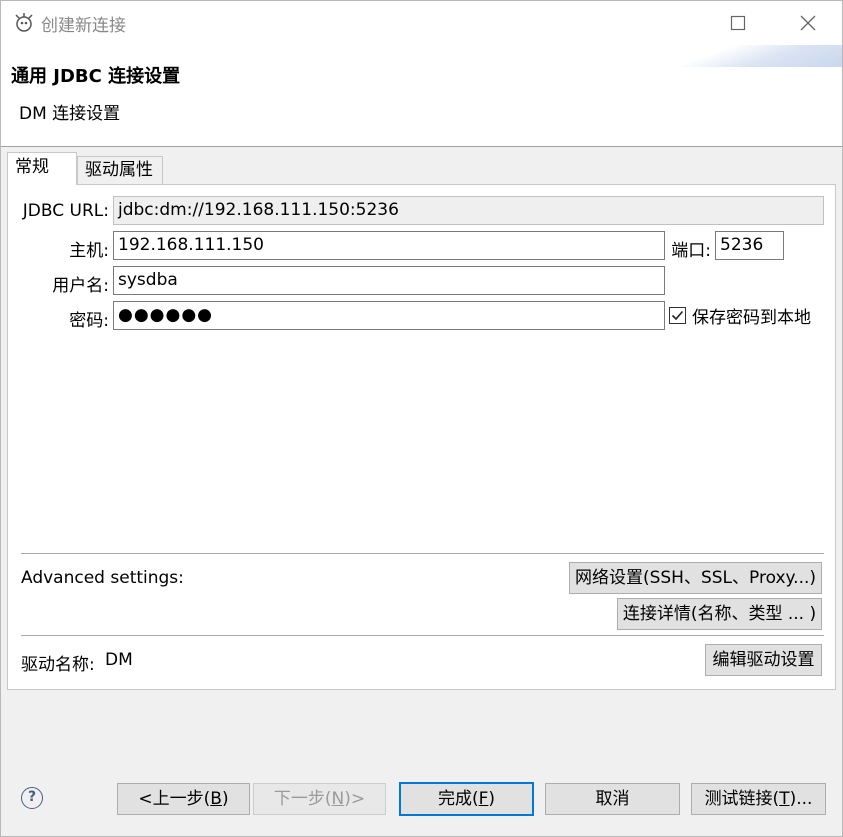 The width and height of the screenshot is (843, 837). What do you see at coordinates (422, 635) in the screenshot?
I see `driver-separator` at bounding box center [422, 635].